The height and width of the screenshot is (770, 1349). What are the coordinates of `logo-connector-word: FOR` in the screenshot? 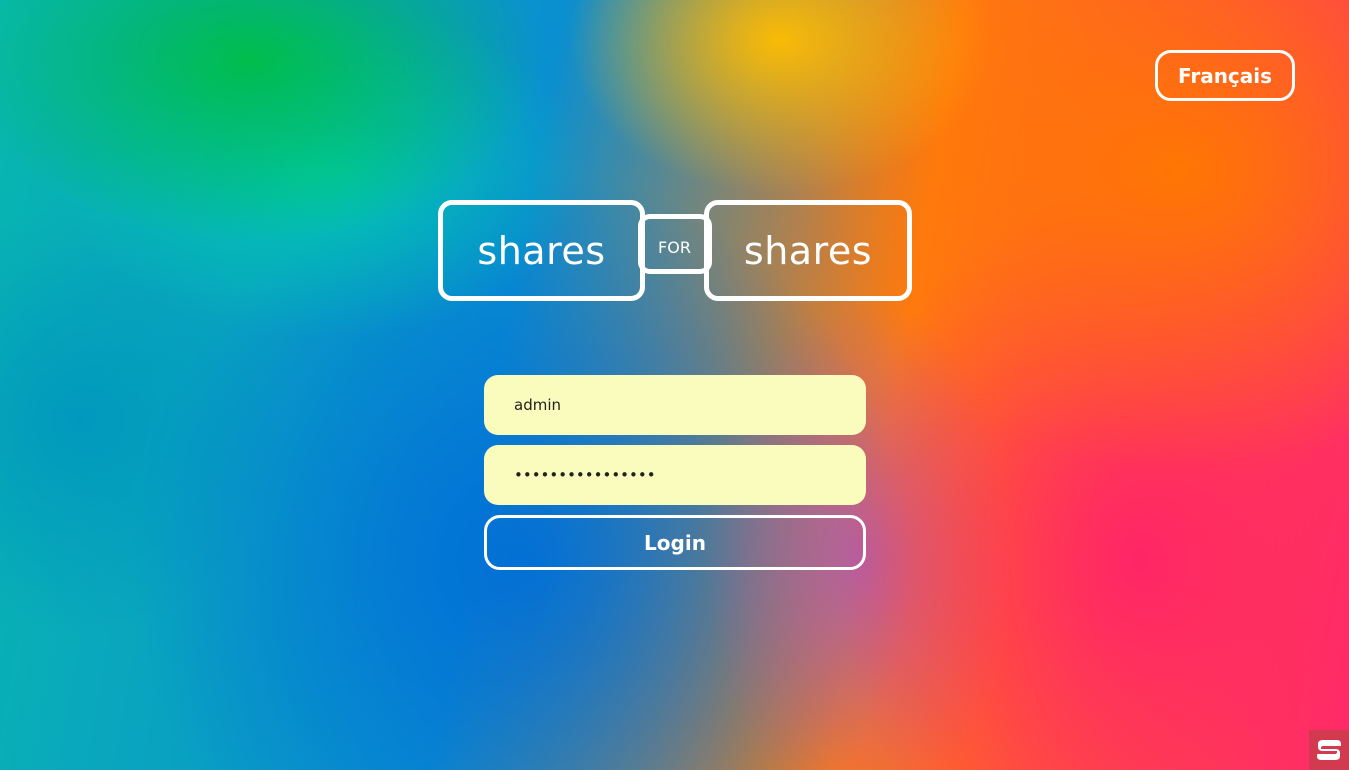 It's located at (674, 247).